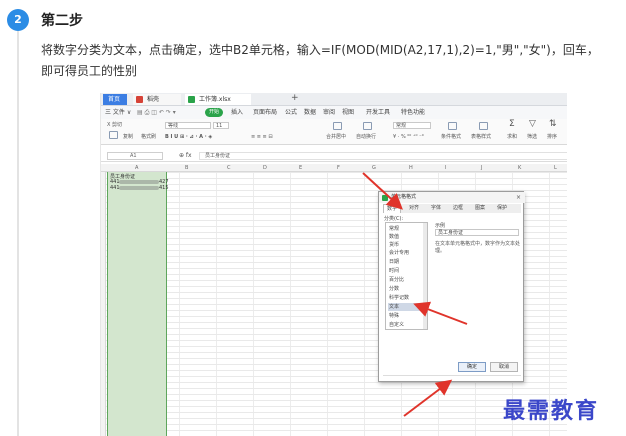 This screenshot has width=626, height=436. Describe the element at coordinates (382, 191) in the screenshot. I see `arrow-to-number-tab` at that location.